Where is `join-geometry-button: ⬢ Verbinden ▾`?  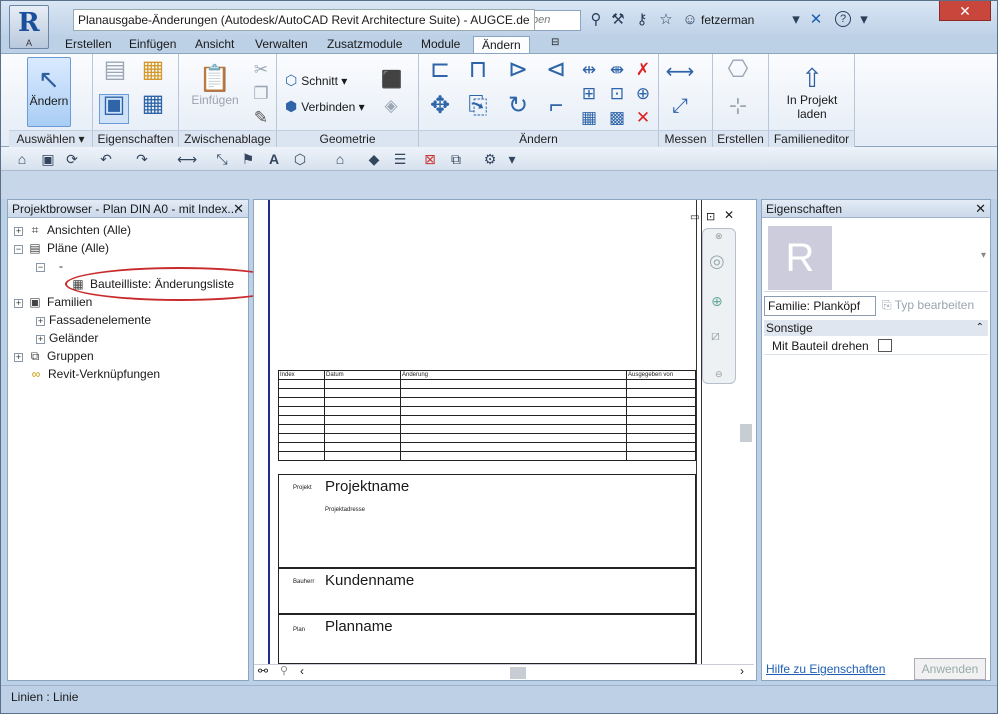 join-geometry-button: ⬢ Verbinden ▾ is located at coordinates (325, 106).